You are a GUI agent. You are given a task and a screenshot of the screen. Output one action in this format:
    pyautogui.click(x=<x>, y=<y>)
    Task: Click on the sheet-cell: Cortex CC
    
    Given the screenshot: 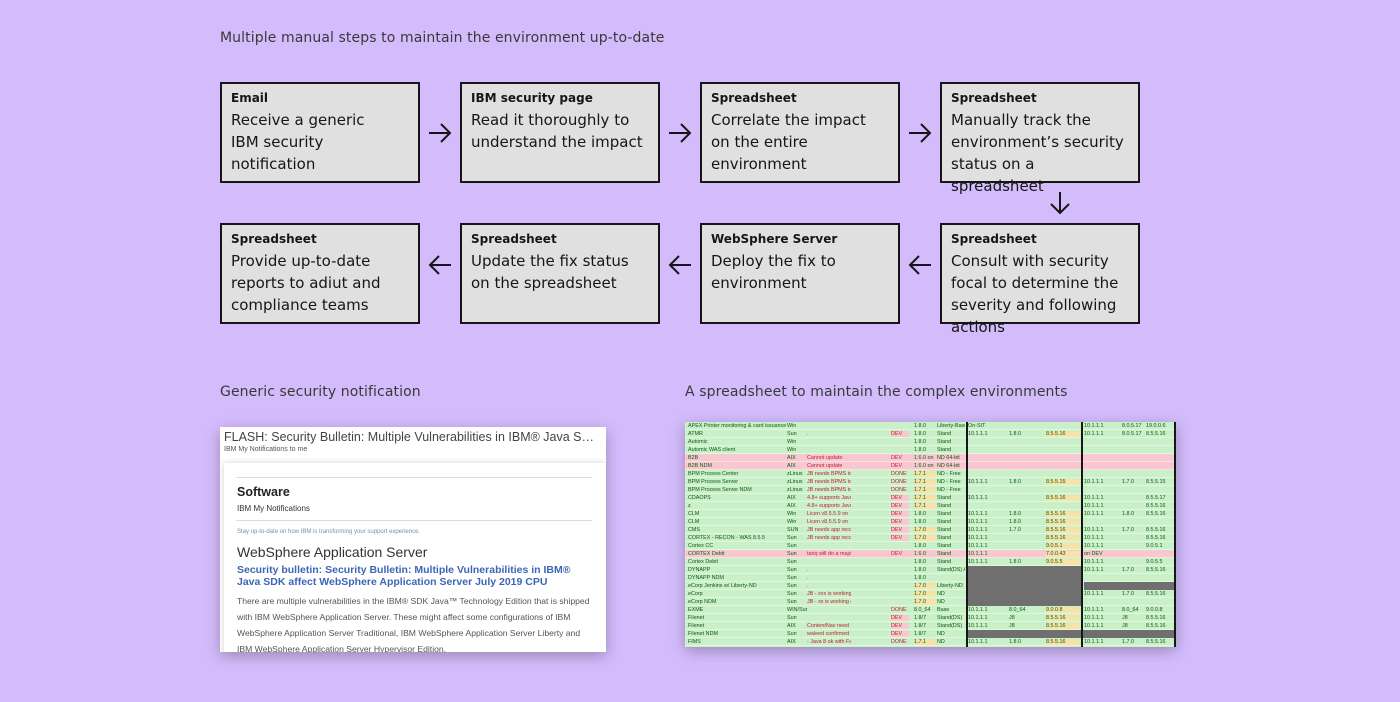 What is the action you would take?
    pyautogui.click(x=701, y=546)
    